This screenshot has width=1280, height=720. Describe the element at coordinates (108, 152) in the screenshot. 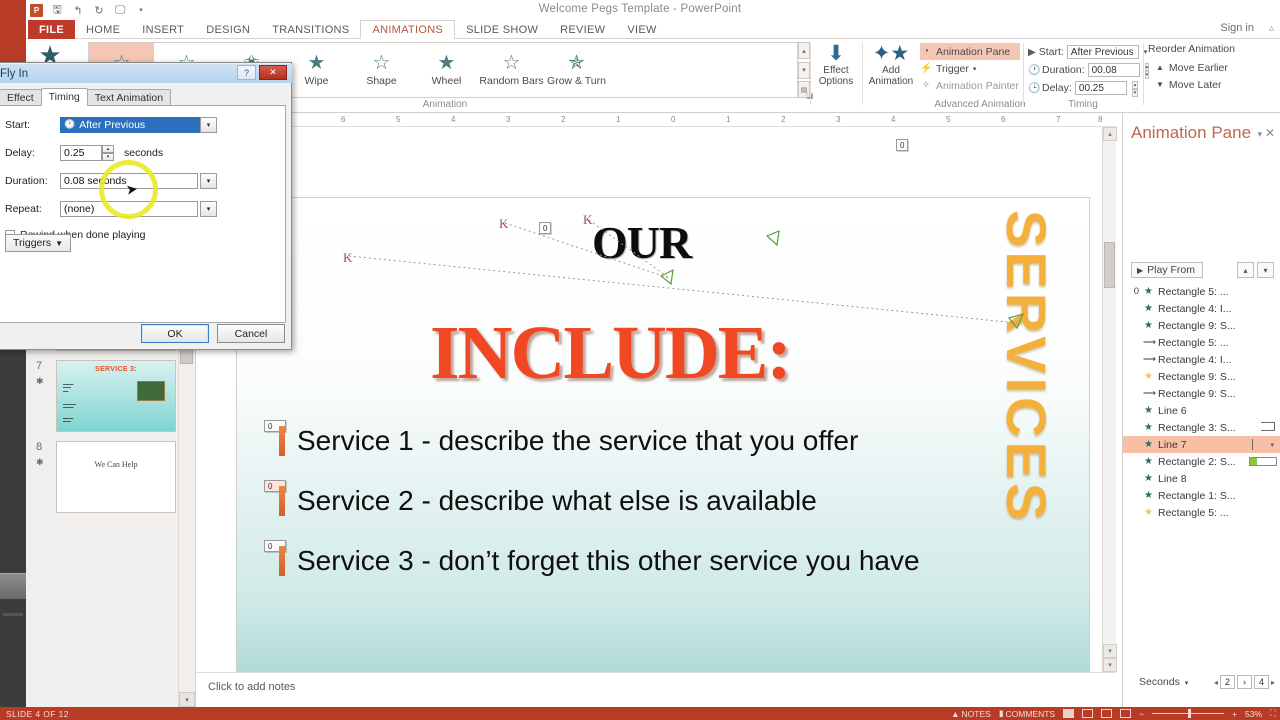

I see `dialog-delay-spinner: ▴ ▾` at that location.